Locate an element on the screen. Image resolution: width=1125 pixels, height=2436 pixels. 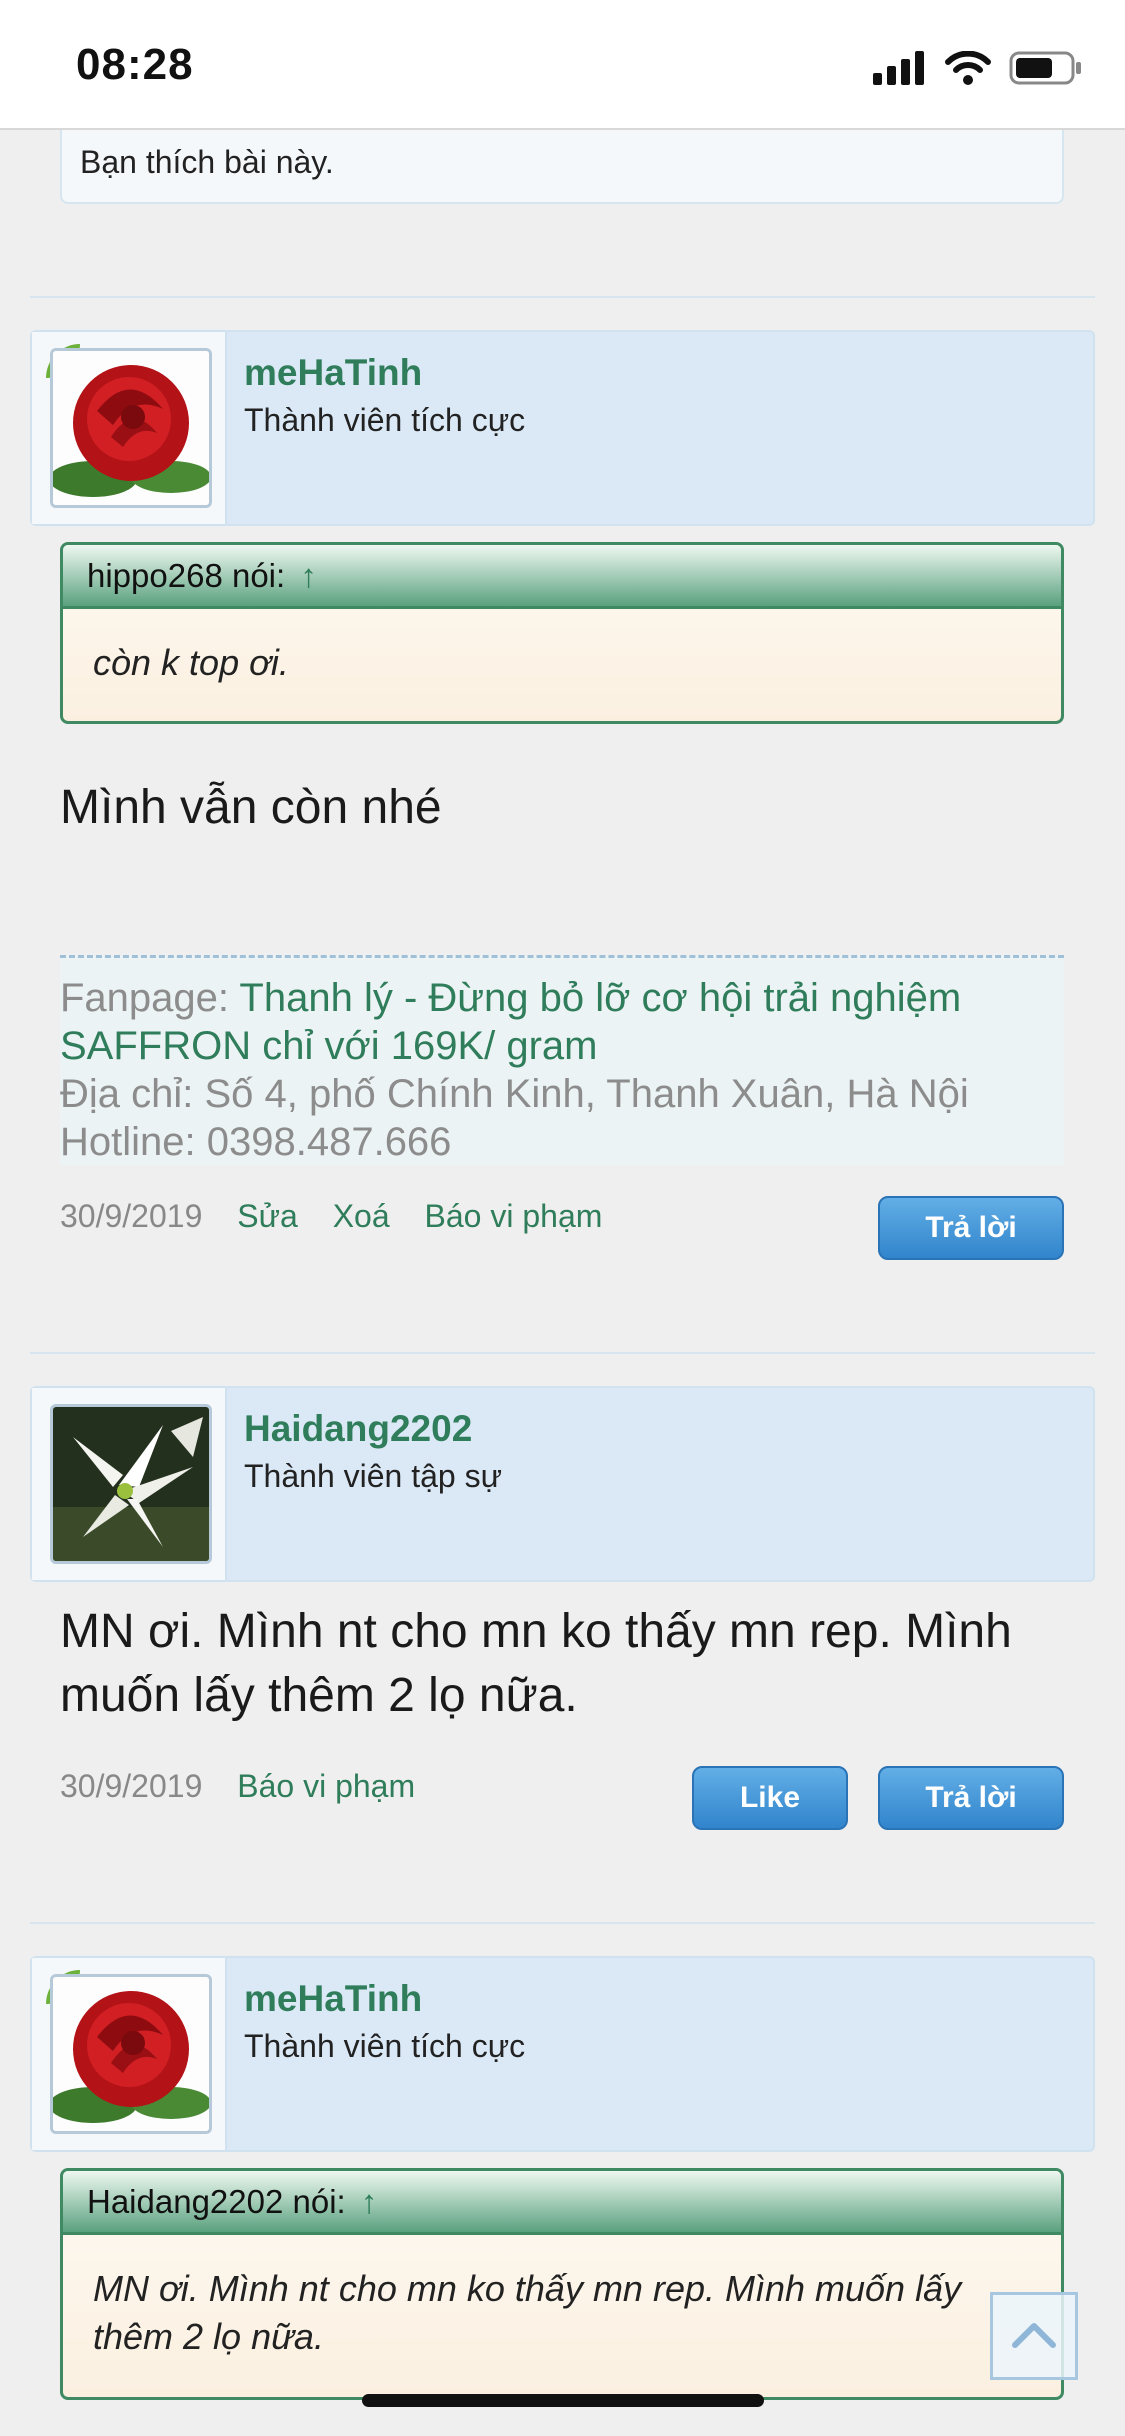
post-header: Haidang2202 Thành viên tập sự is located at coordinates (562, 1484).